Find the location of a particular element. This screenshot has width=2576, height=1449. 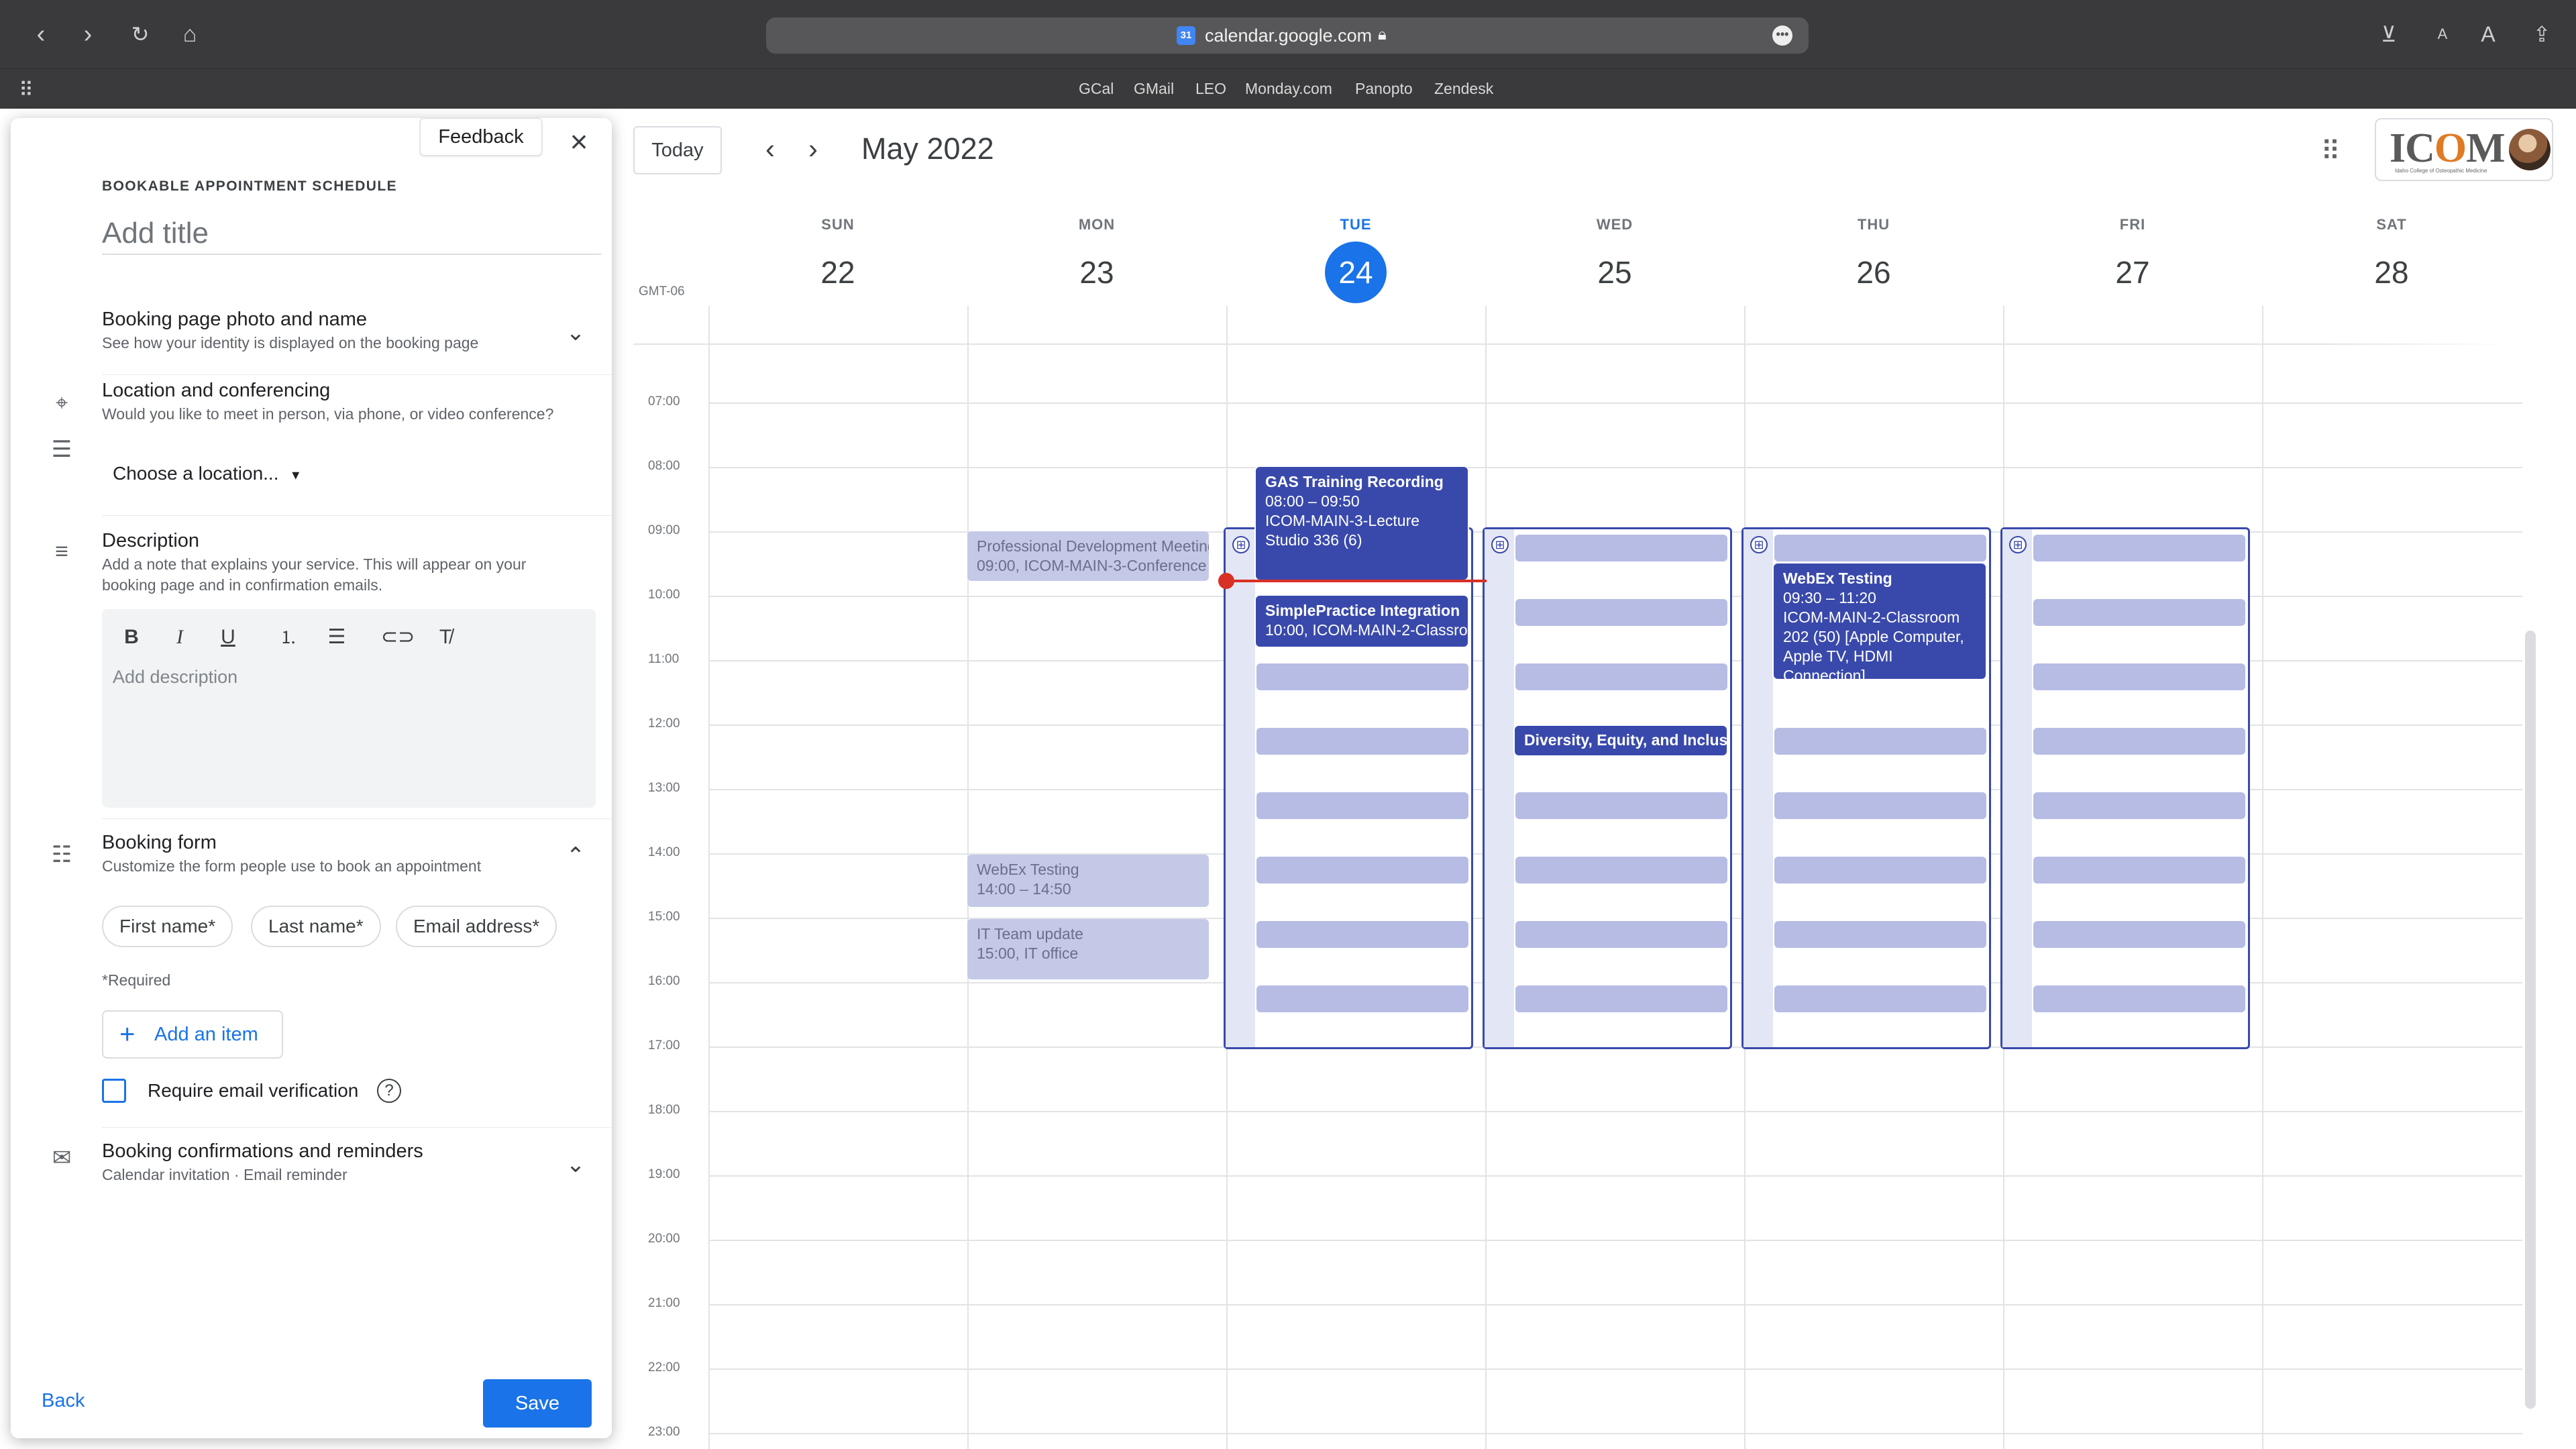

italic-icon: I is located at coordinates (180, 637).